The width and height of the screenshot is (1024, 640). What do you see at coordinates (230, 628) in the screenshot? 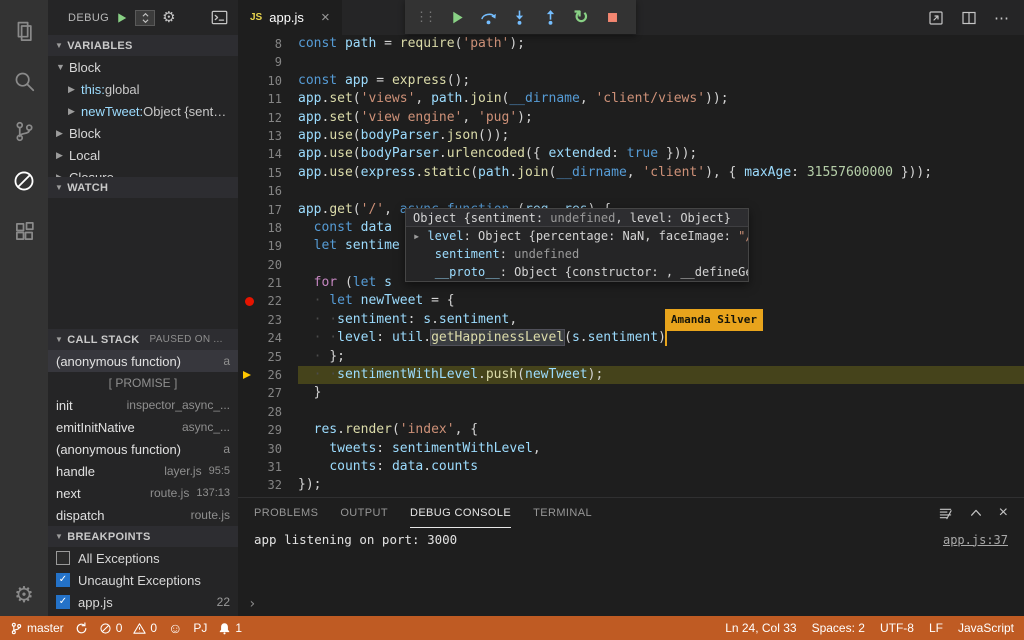
I see `status-notifications: 1` at bounding box center [230, 628].